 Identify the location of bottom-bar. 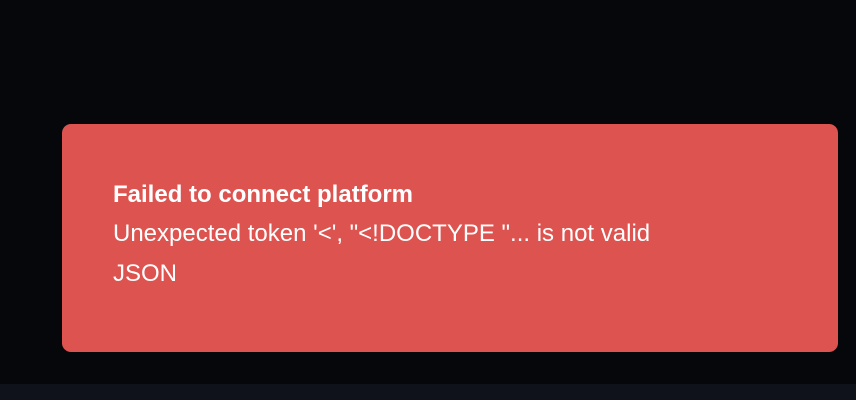
(428, 392).